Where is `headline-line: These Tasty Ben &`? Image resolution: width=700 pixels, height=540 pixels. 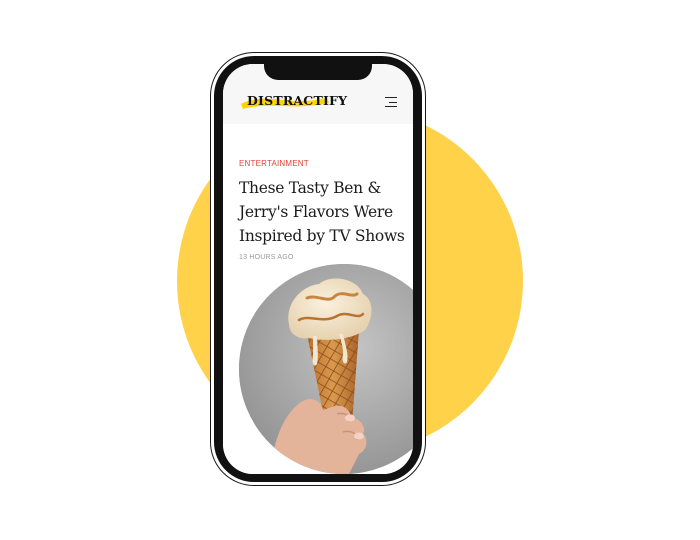
headline-line: These Tasty Ben & is located at coordinates (310, 188).